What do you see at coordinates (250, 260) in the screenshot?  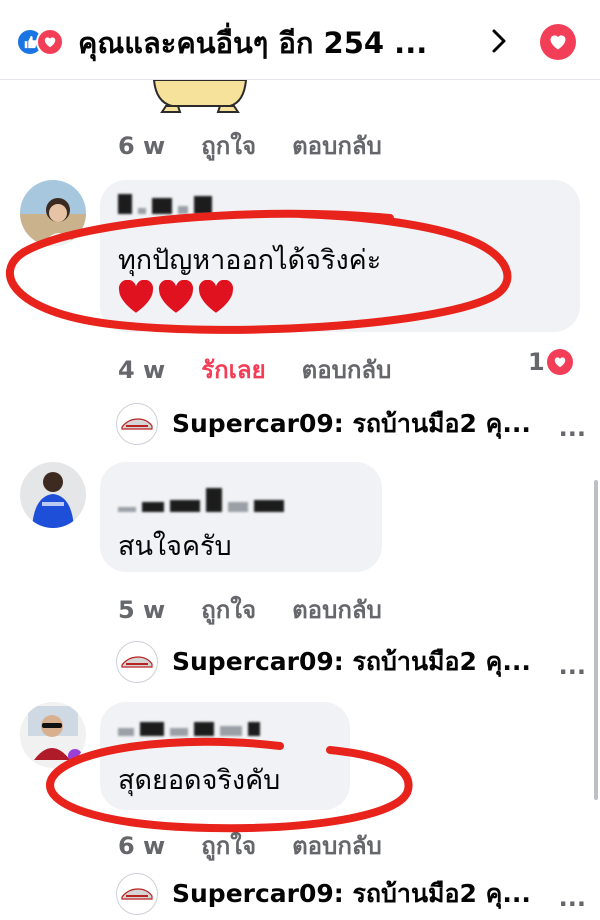 I see `comment-text: ทุกปัญหาออกได้จริงค่ะ` at bounding box center [250, 260].